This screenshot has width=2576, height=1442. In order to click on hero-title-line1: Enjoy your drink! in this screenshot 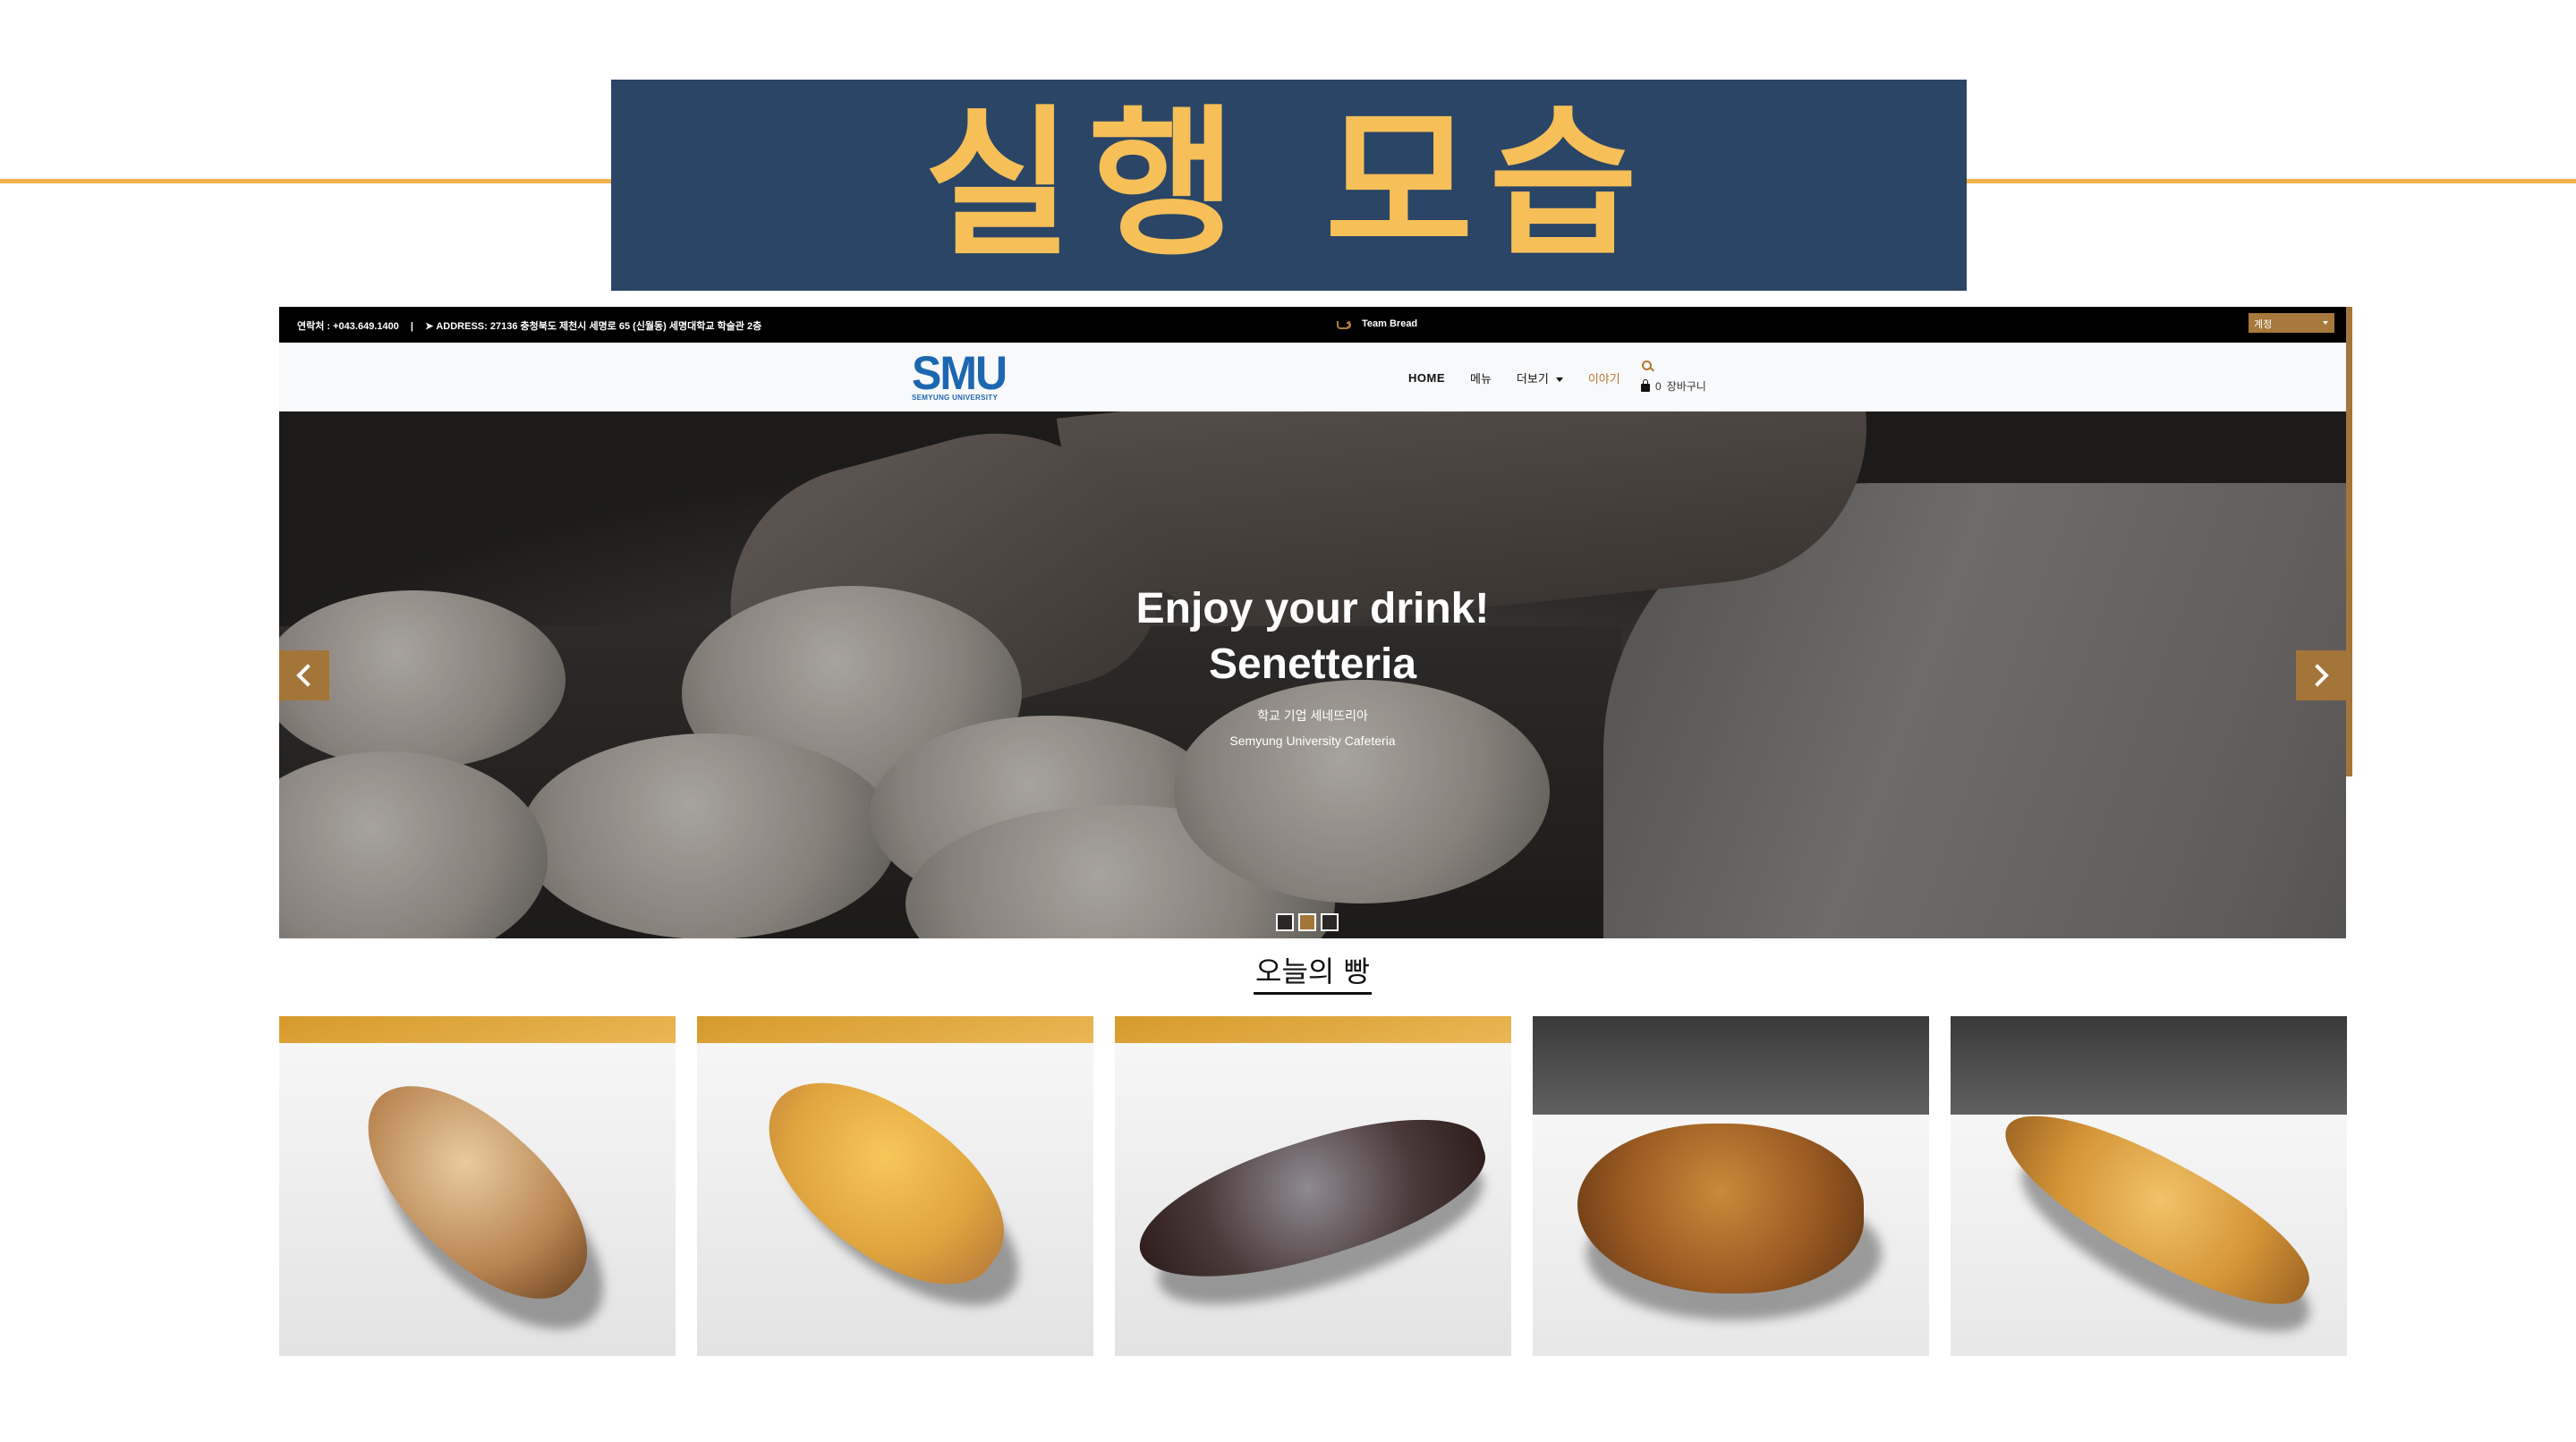, I will do `click(1312, 608)`.